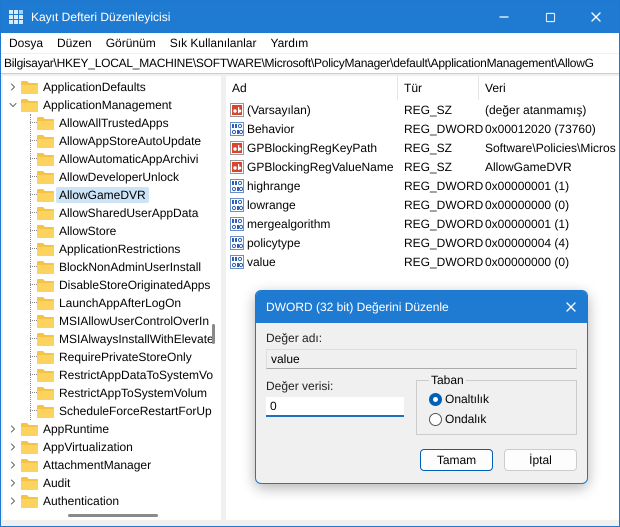  What do you see at coordinates (102, 195) in the screenshot?
I see `tree-item: AllowGameDVR` at bounding box center [102, 195].